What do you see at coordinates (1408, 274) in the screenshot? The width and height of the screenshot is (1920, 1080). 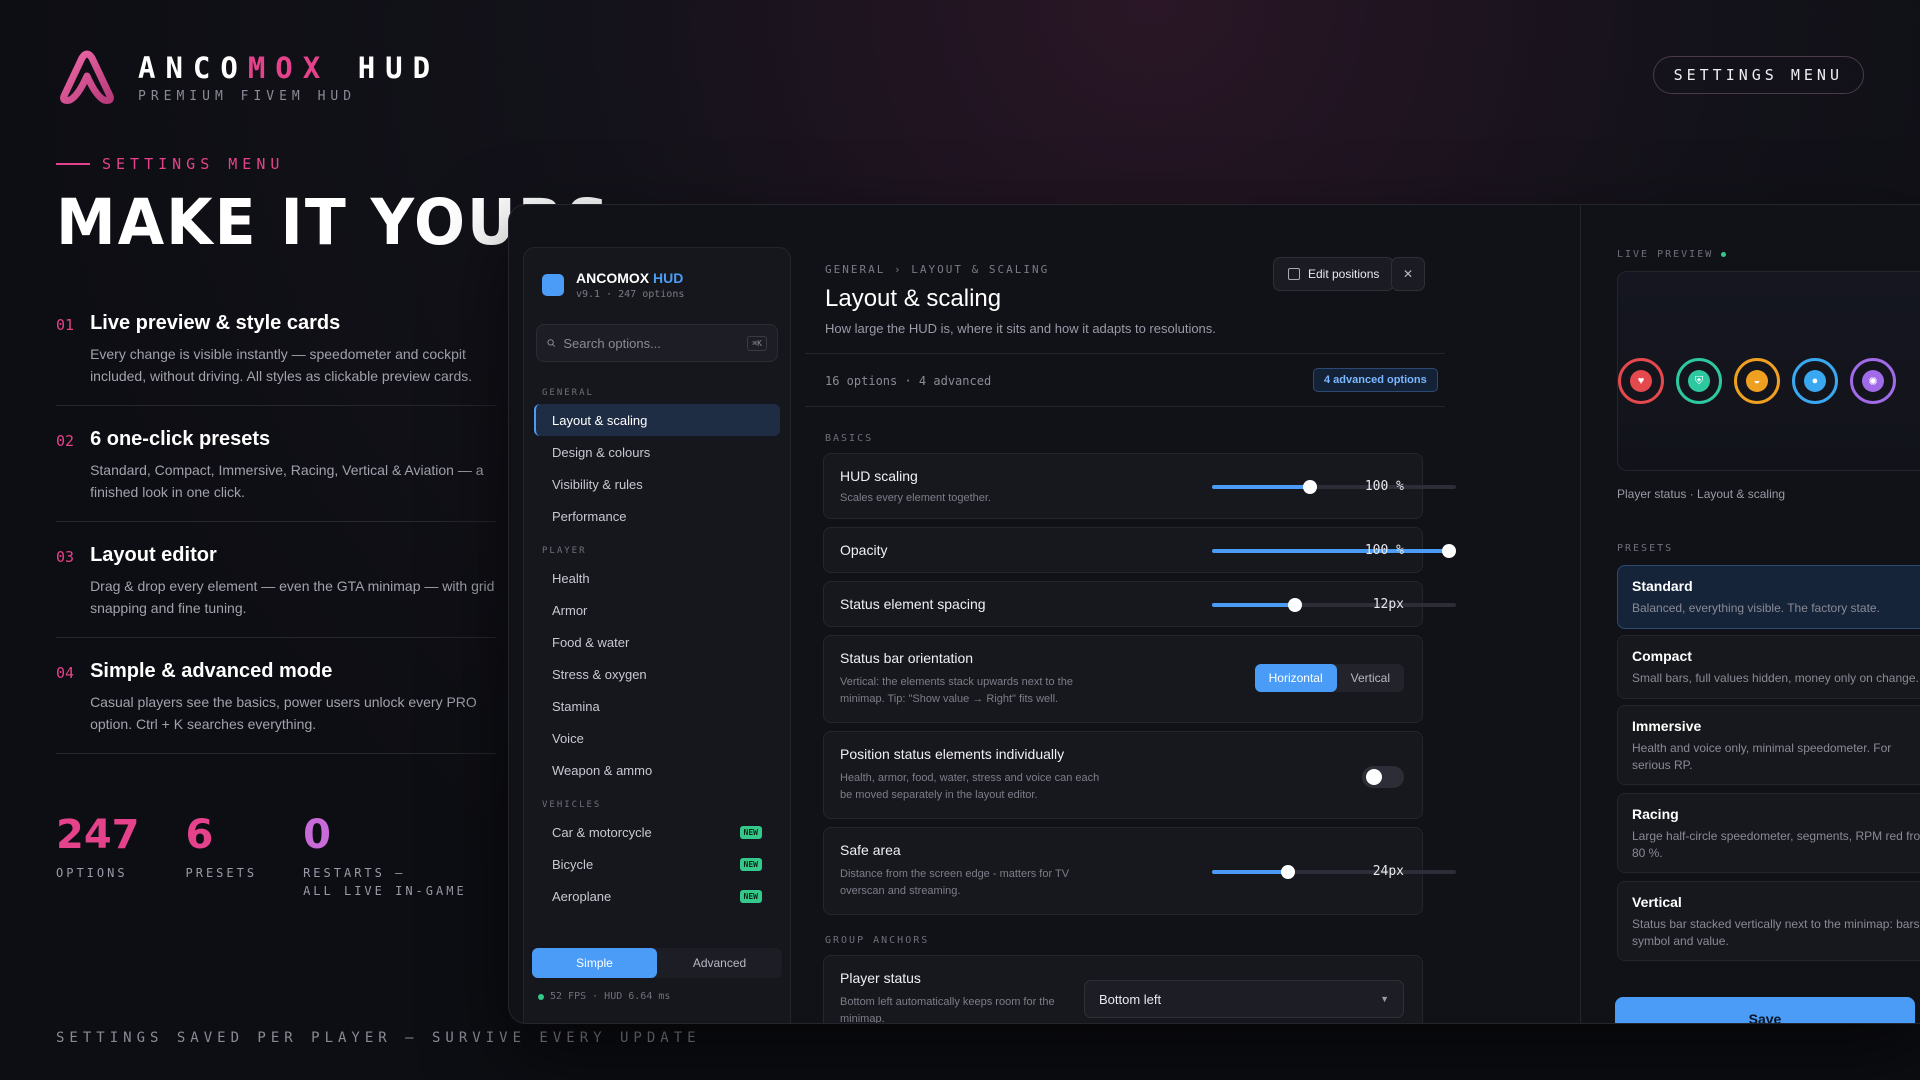 I see `close-button: ✕` at bounding box center [1408, 274].